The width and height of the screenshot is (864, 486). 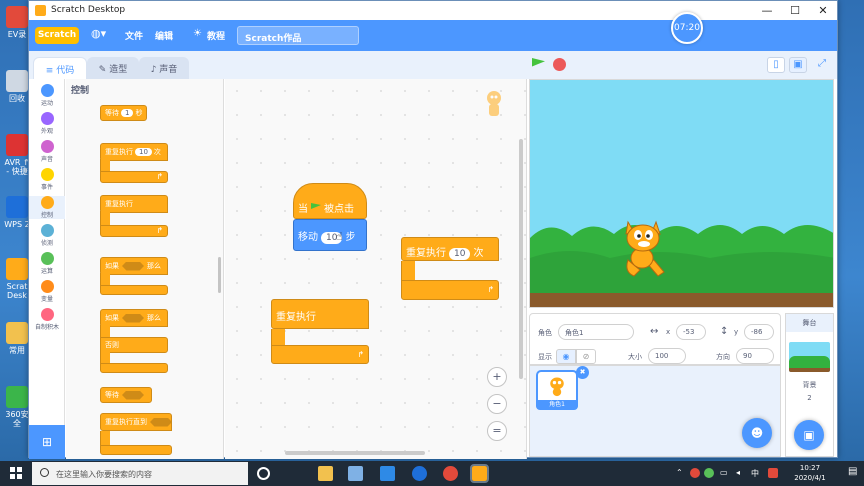 What do you see at coordinates (822, 65) in the screenshot?
I see `fullscreen-button: ⤢` at bounding box center [822, 65].